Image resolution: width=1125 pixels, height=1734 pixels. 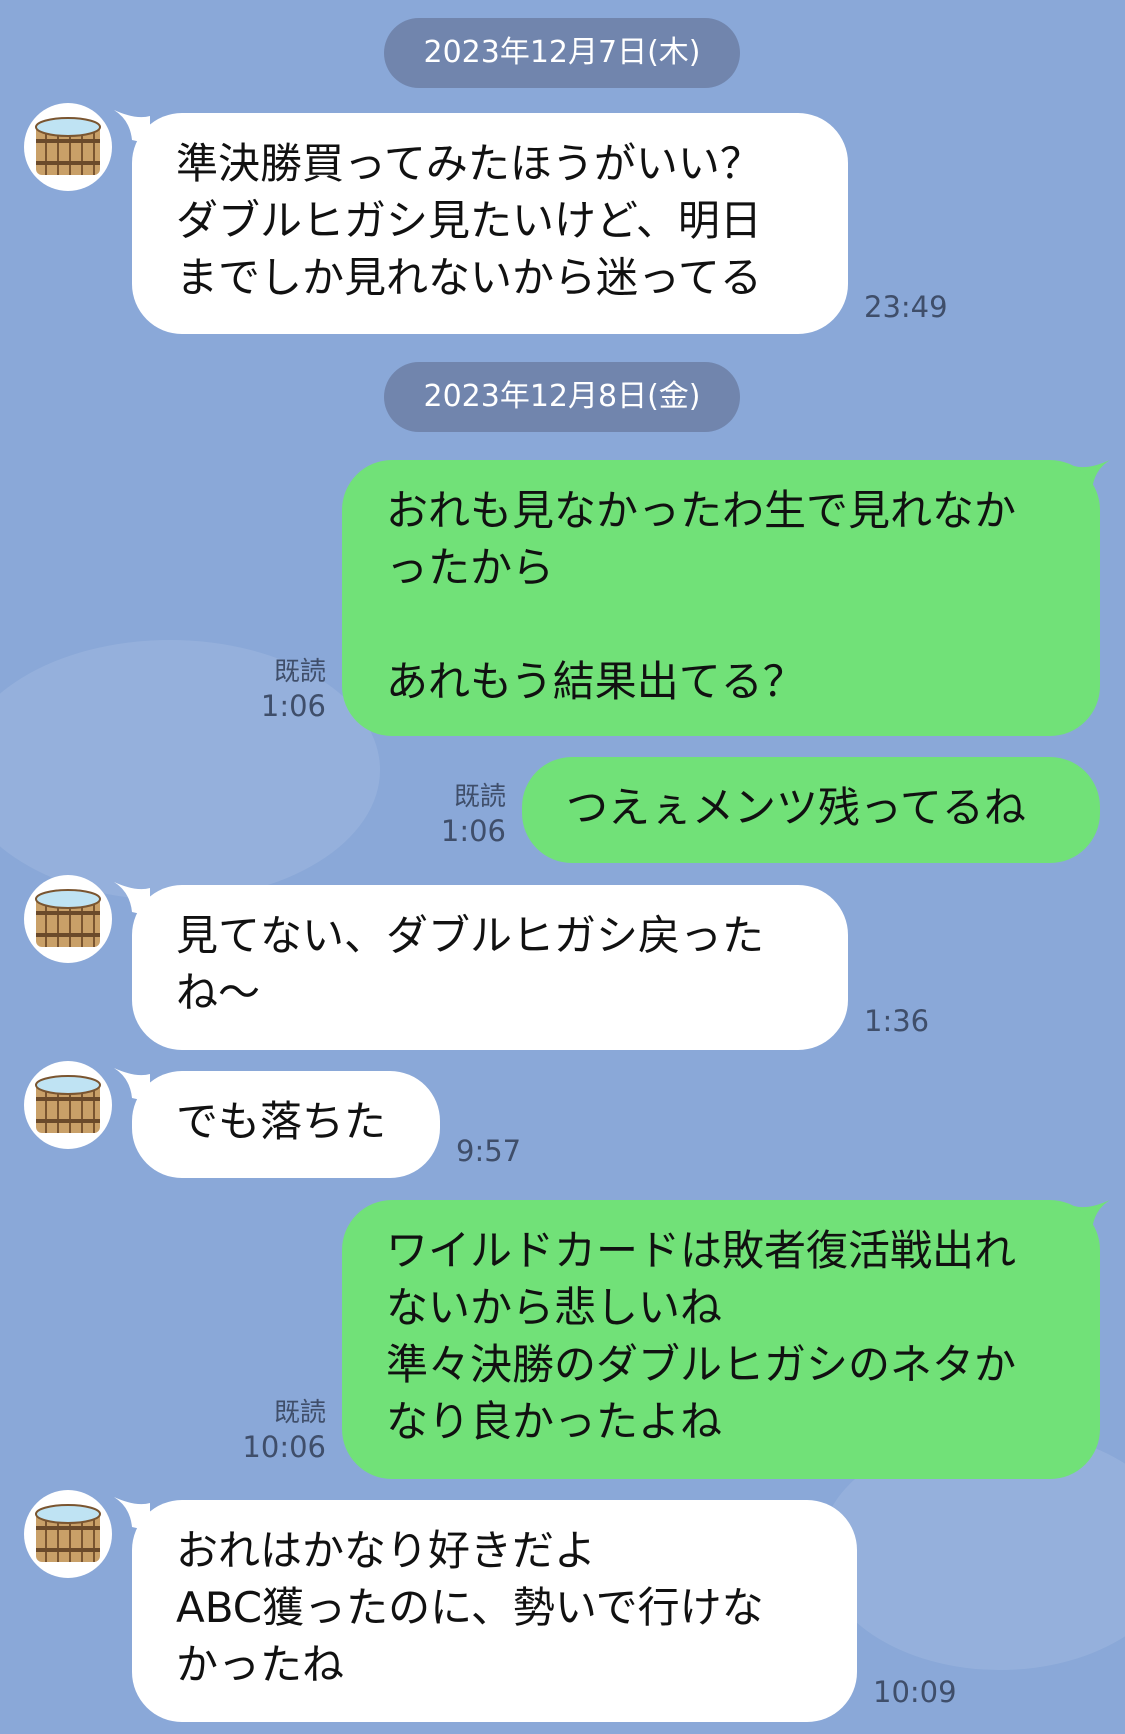 I want to click on message-bubble-incoming: でも落ちた, so click(x=286, y=1124).